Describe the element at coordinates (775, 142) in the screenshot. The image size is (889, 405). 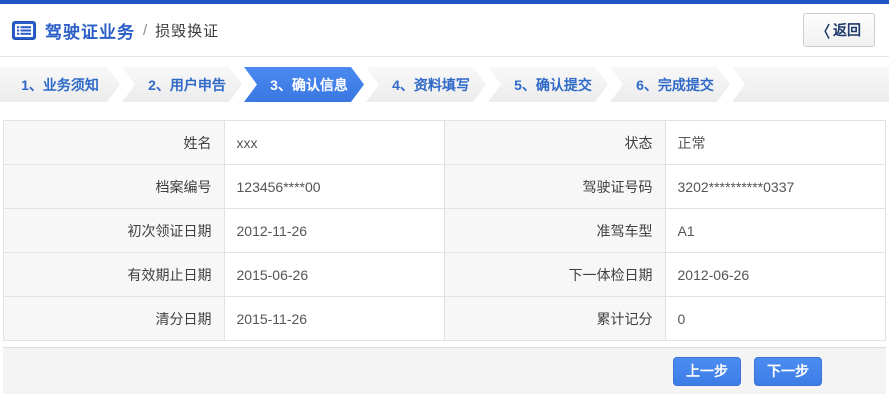
I see `field-value: 正常` at that location.